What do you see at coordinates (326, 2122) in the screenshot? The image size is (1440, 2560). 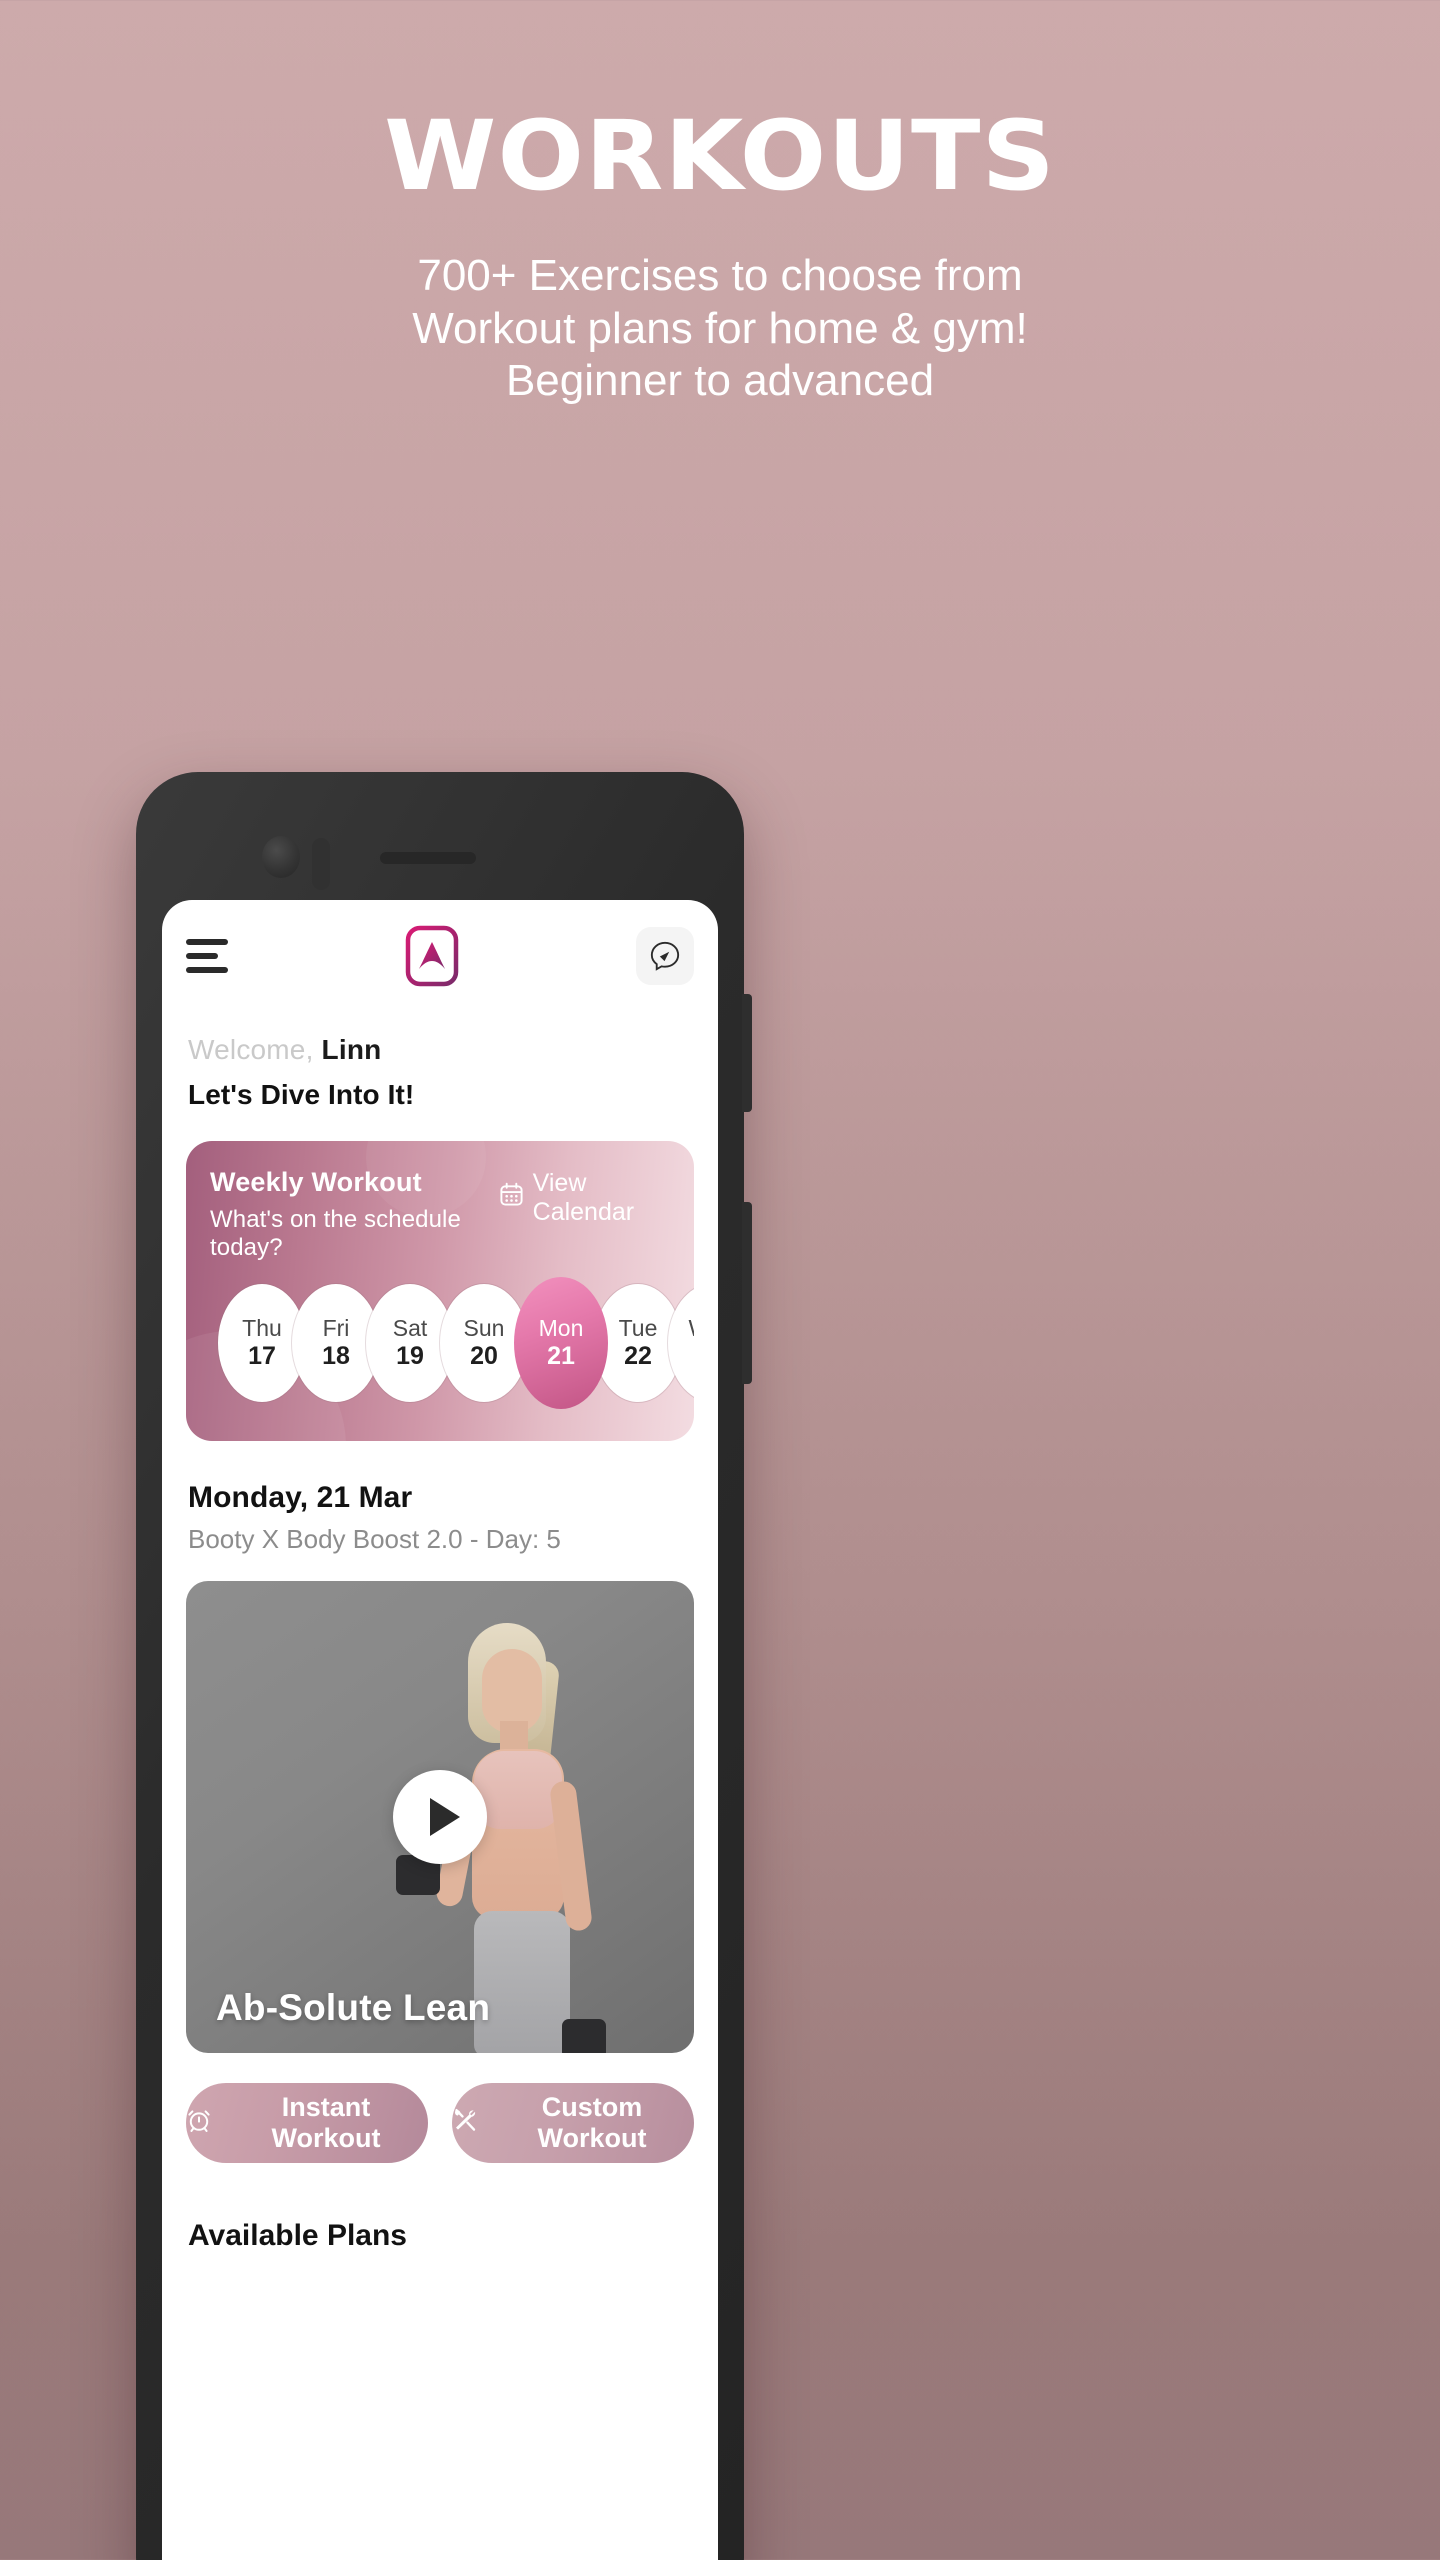 I see `instant-workout-label: Instant Workout` at bounding box center [326, 2122].